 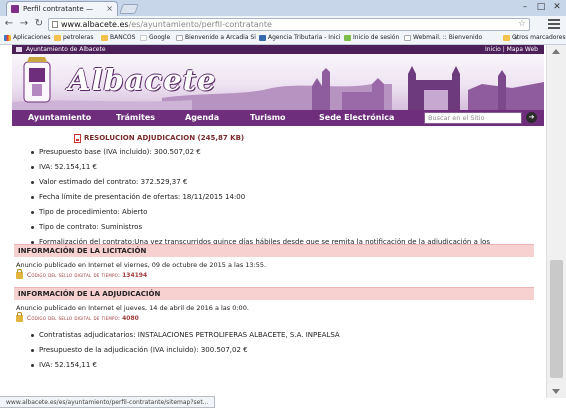 What do you see at coordinates (164, 138) in the screenshot?
I see `link-label: RESOLUCION ADJUDICACION (245,87 KB)` at bounding box center [164, 138].